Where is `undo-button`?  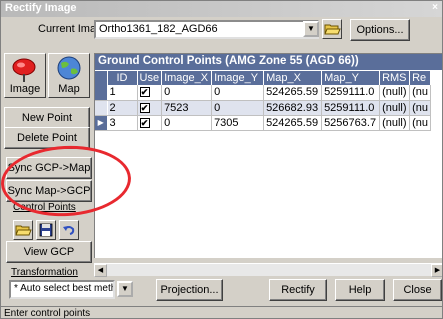
undo-button is located at coordinates (69, 230).